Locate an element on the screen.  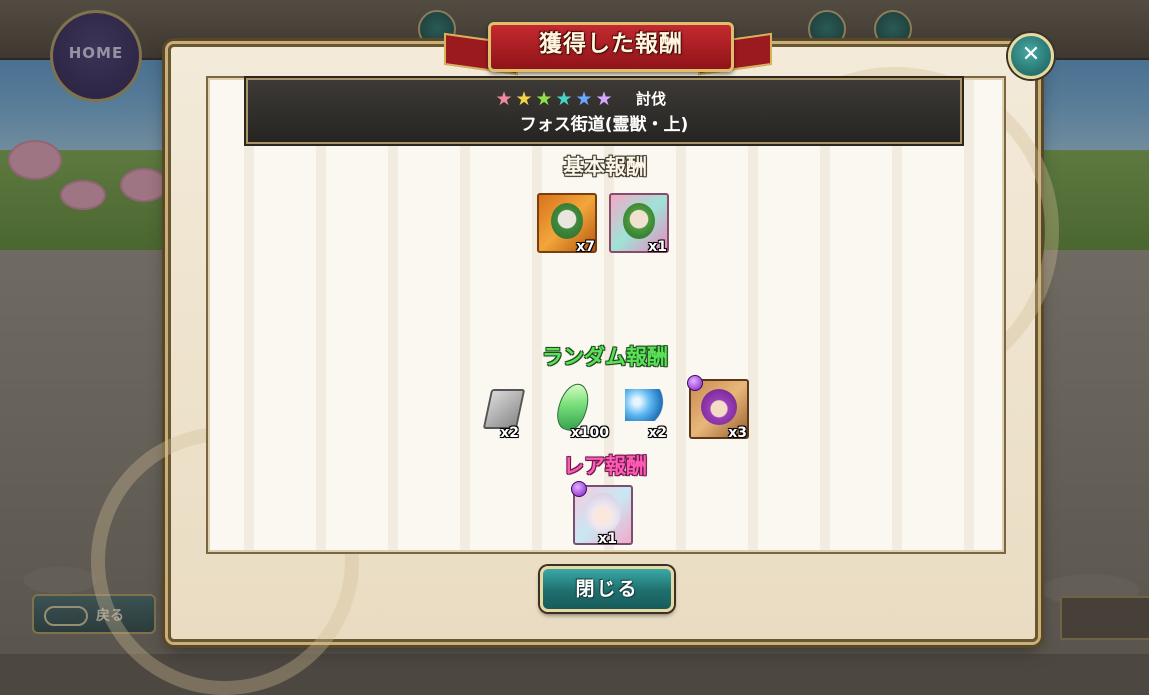
rare-rewards-title: レア報酬 is located at coordinates (605, 466).